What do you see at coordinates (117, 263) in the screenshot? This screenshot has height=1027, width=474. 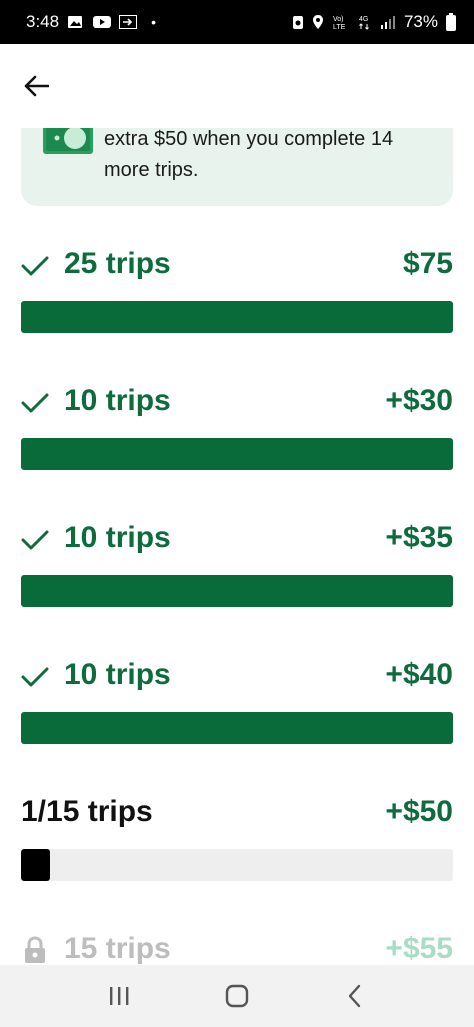 I see `tier-label: 25 trips` at bounding box center [117, 263].